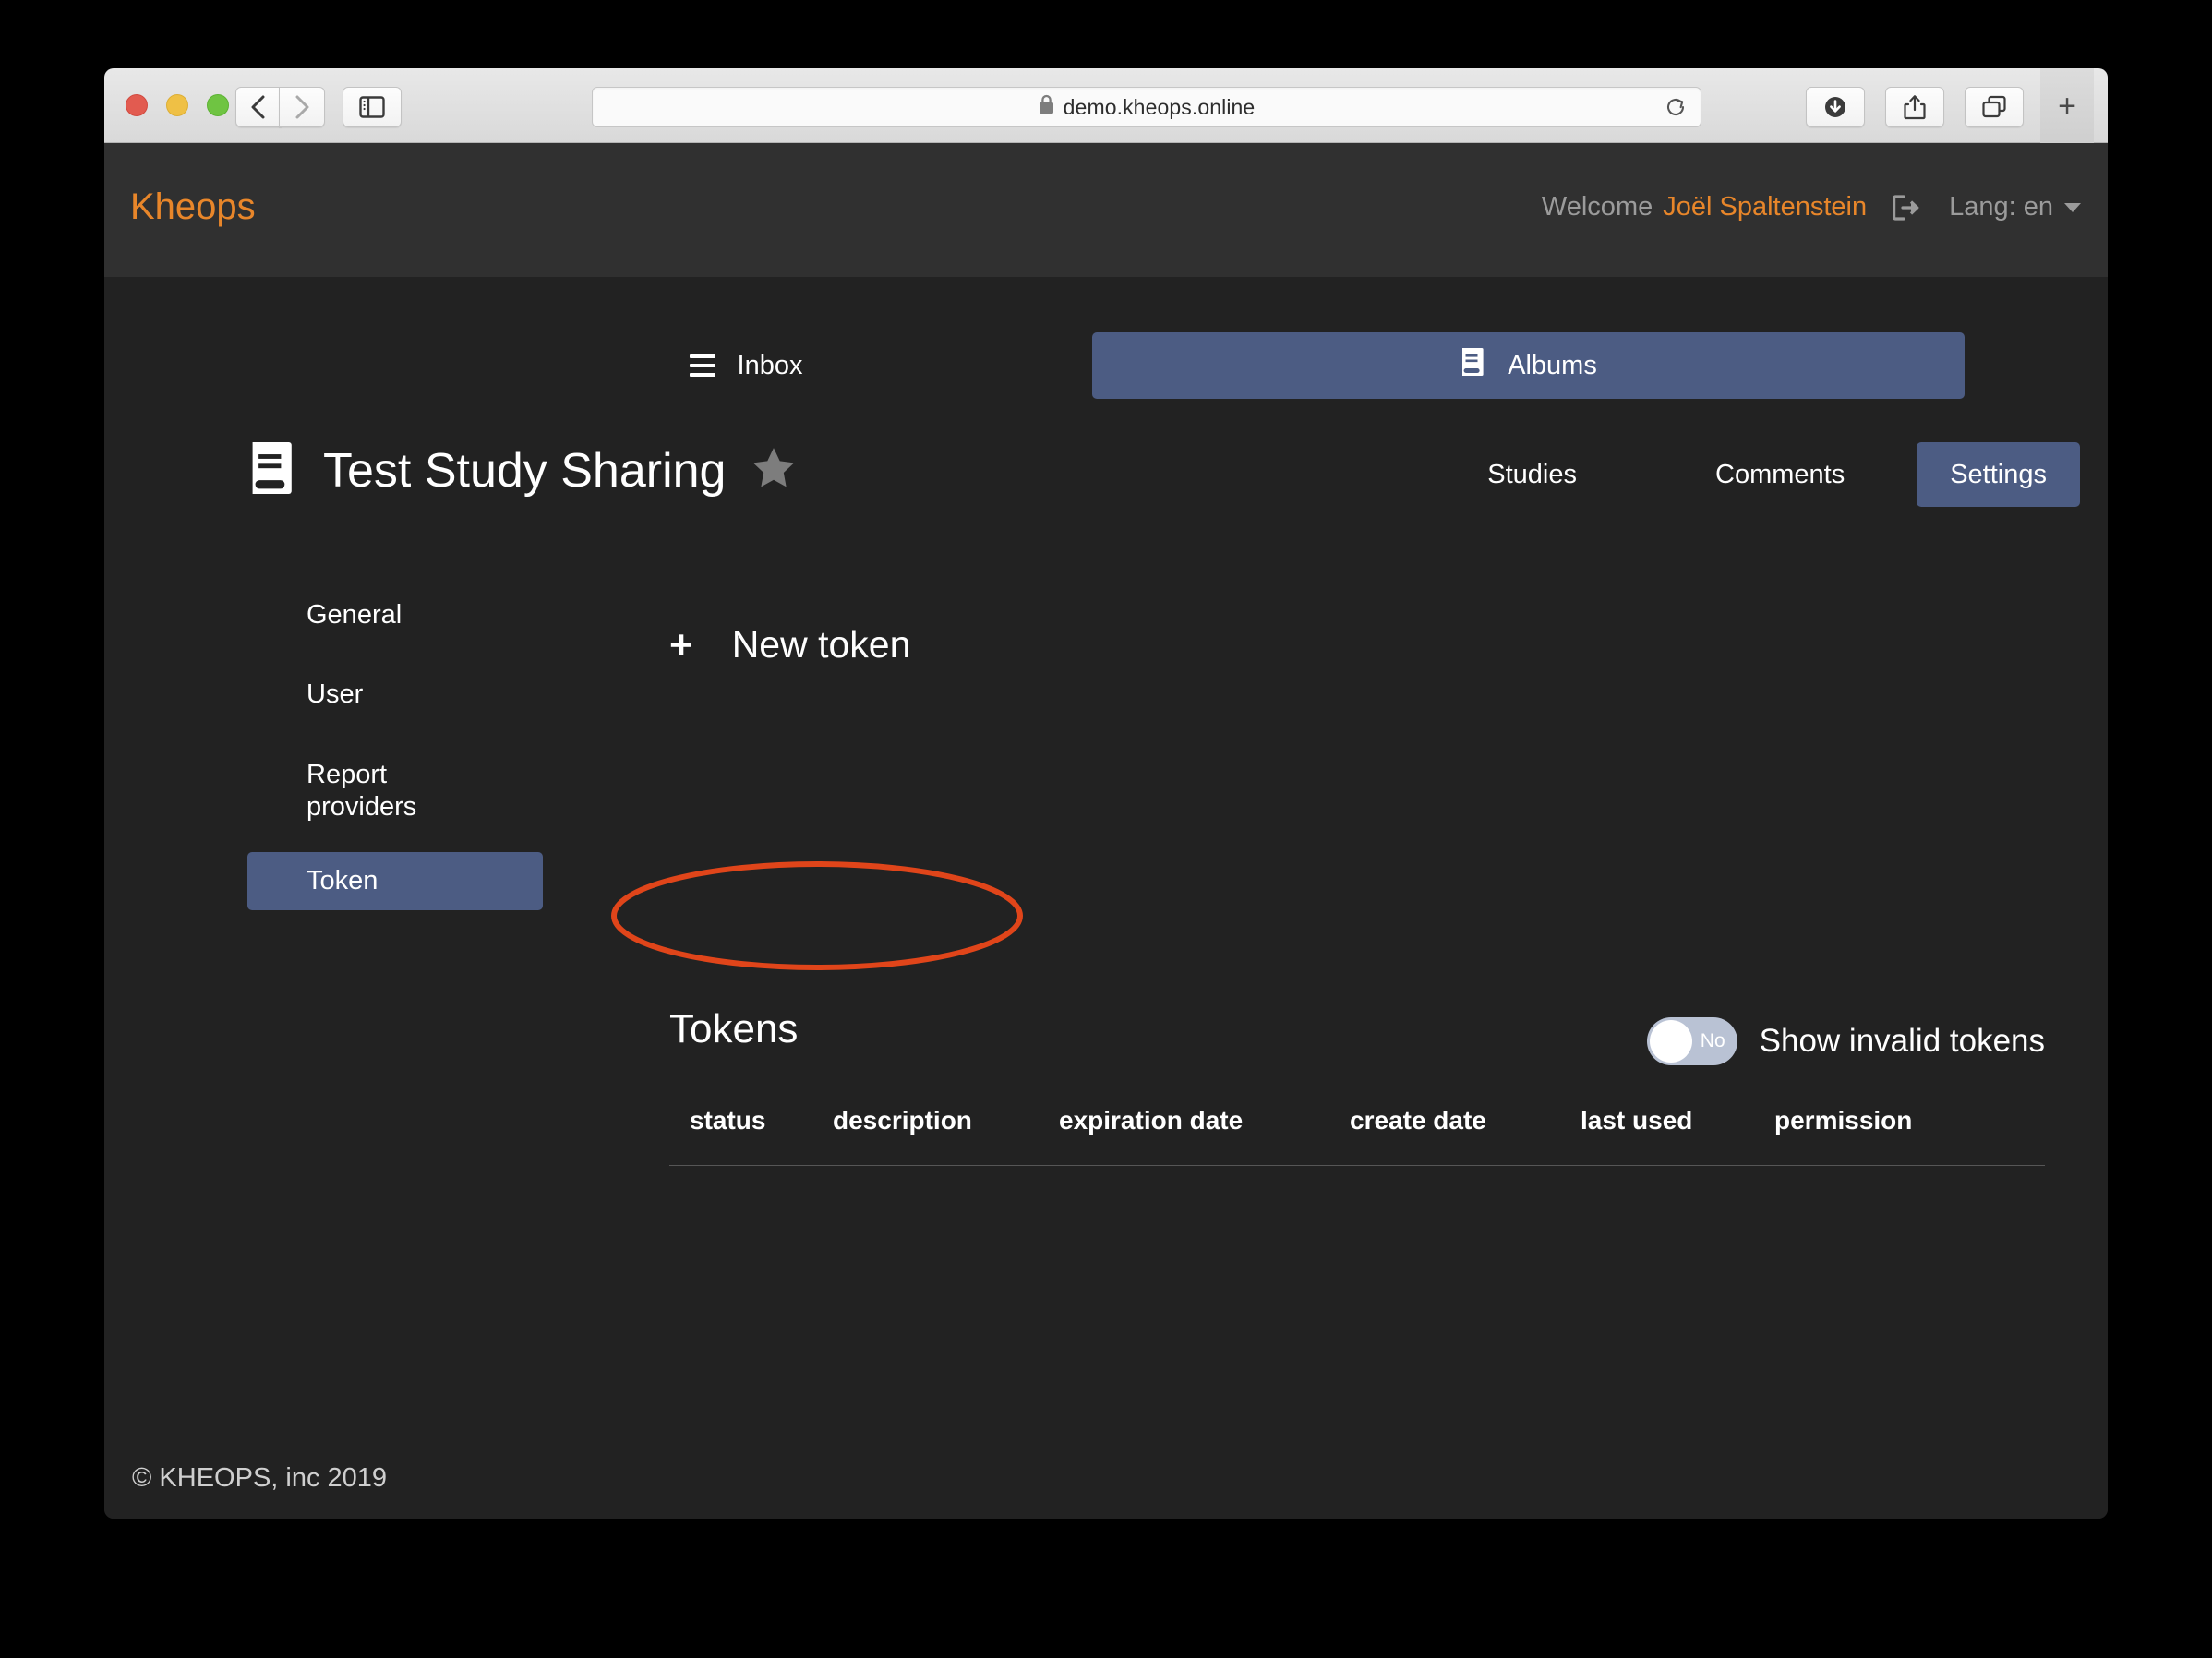  I want to click on tab-albums: Albums, so click(1528, 365).